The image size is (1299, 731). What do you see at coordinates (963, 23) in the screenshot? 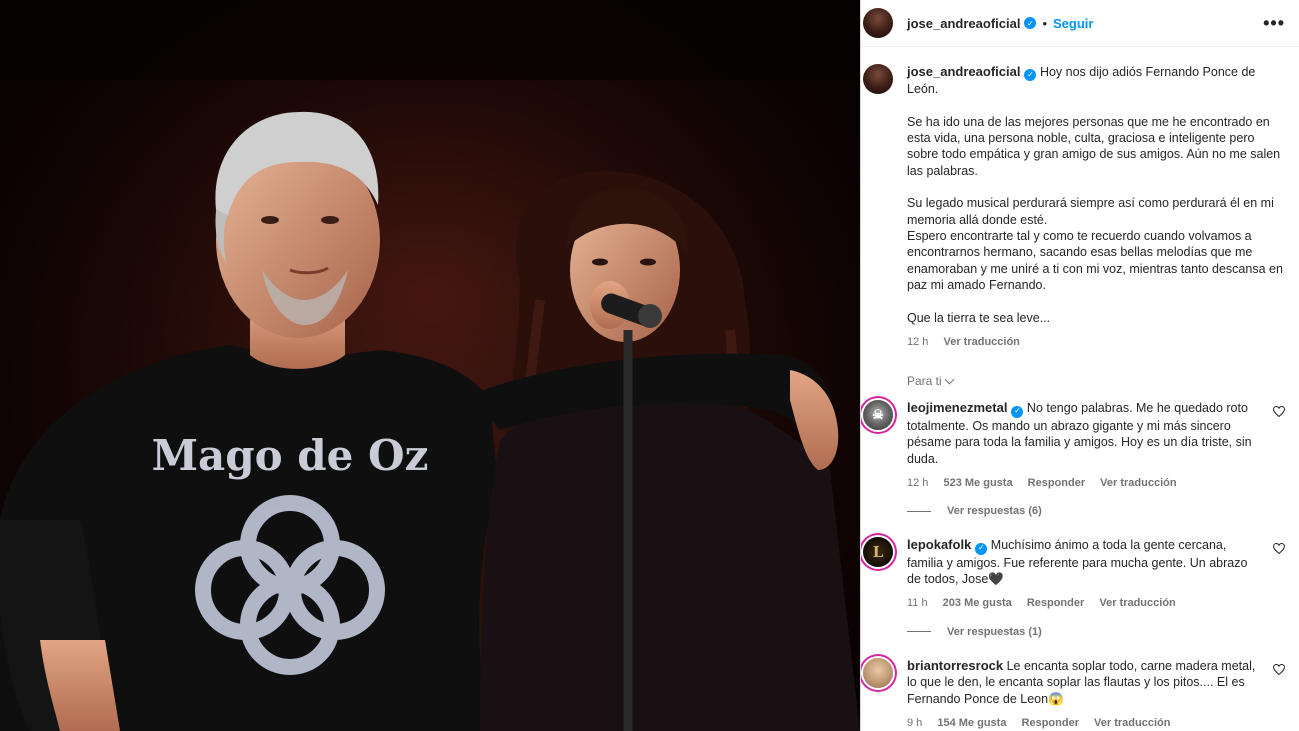
I see `author-username: jose_andreaoficial` at bounding box center [963, 23].